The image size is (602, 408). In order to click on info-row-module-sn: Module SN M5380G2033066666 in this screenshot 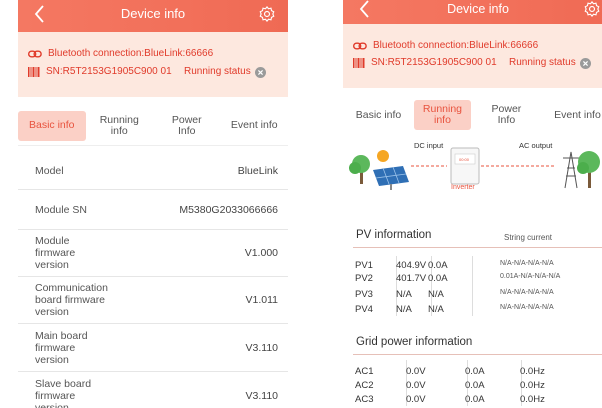, I will do `click(153, 210)`.